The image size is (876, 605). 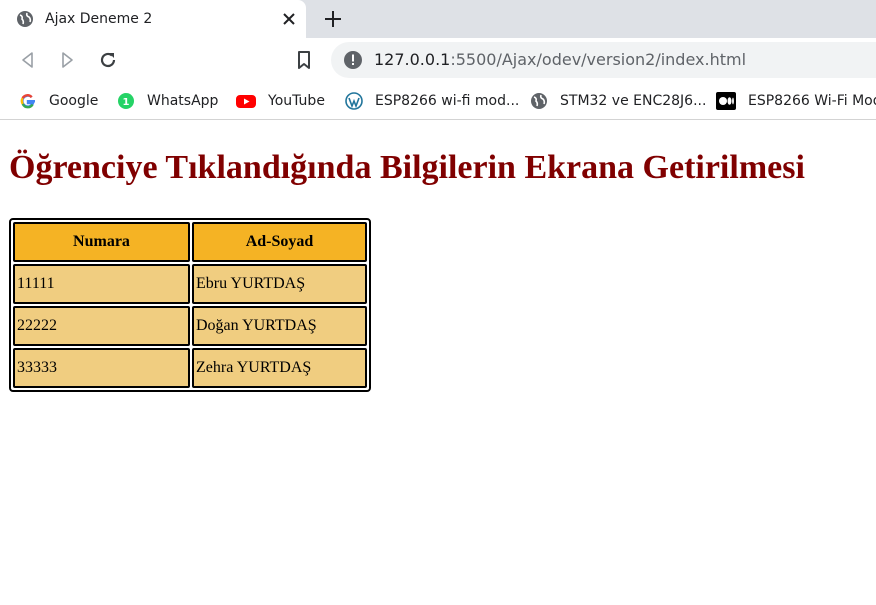 I want to click on bookmark-label: ESP8266 Wi-Fi Mod, so click(x=812, y=101).